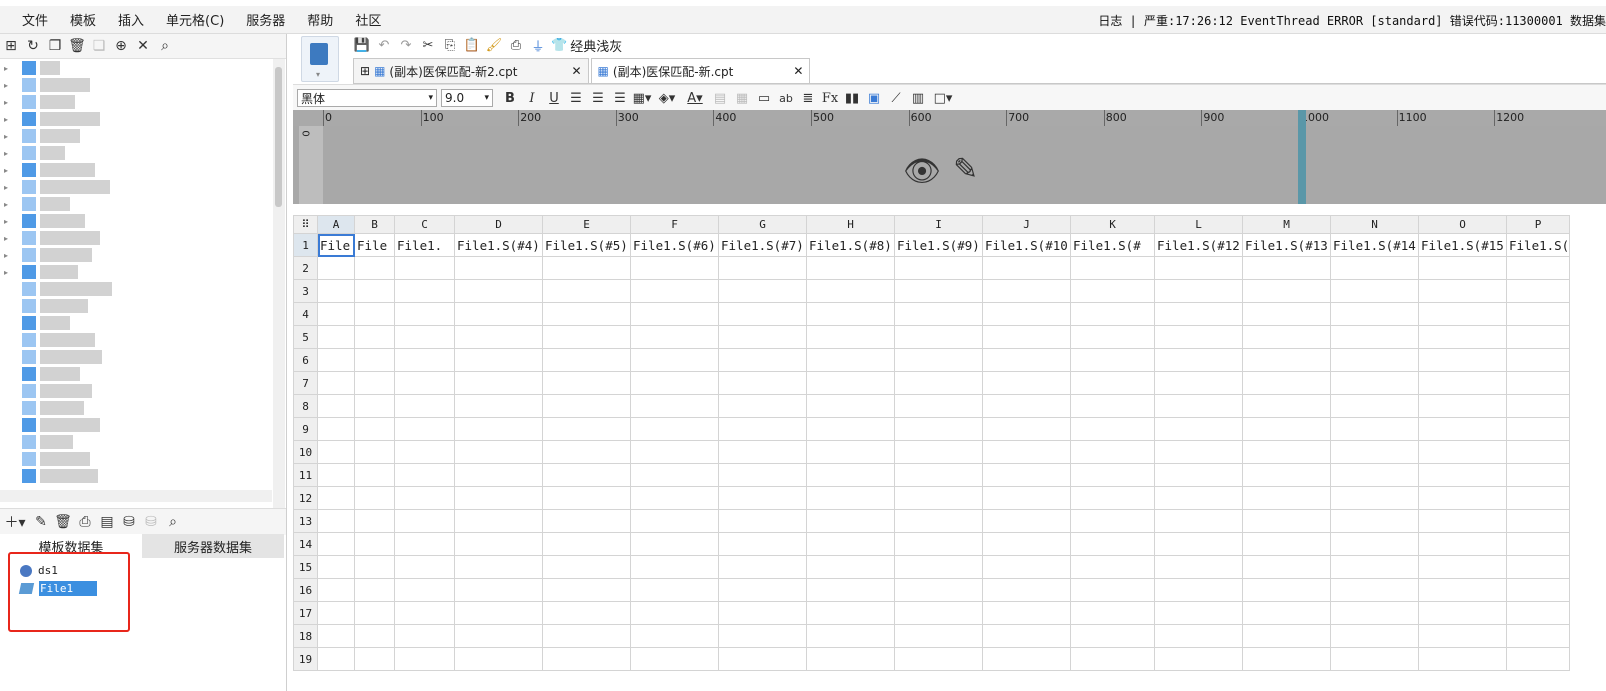  I want to click on cell-a6, so click(336, 360).